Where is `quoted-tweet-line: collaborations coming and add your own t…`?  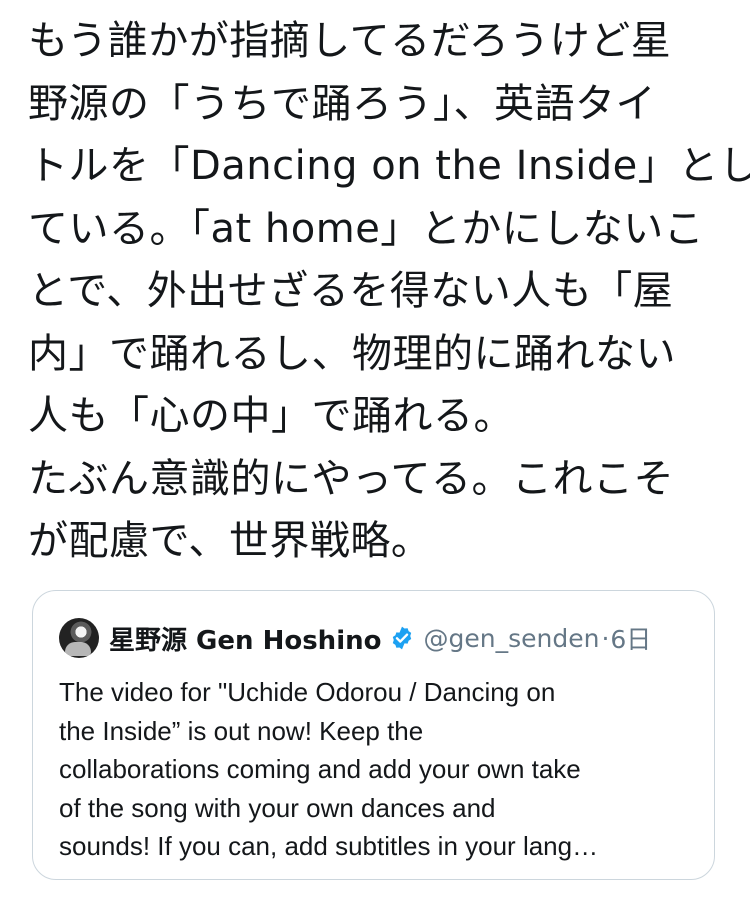
quoted-tweet-line: collaborations coming and add your own t… is located at coordinates (320, 769).